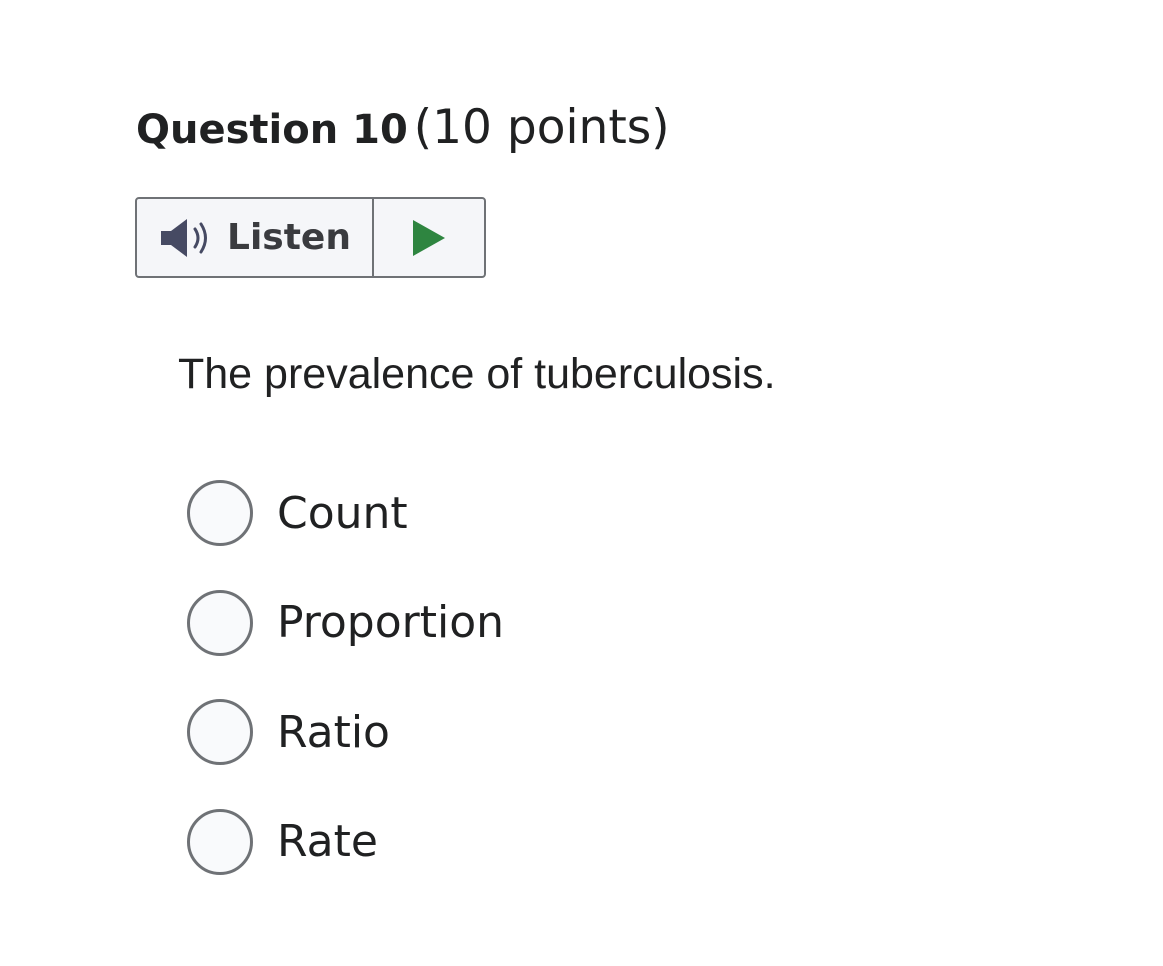  I want to click on listen-button: Listen, so click(255, 237).